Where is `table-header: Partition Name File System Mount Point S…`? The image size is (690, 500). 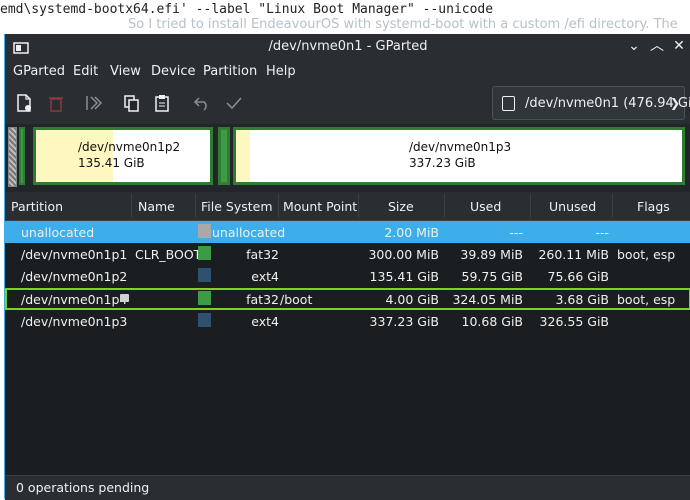 table-header: Partition Name File System Mount Point S… is located at coordinates (347, 206).